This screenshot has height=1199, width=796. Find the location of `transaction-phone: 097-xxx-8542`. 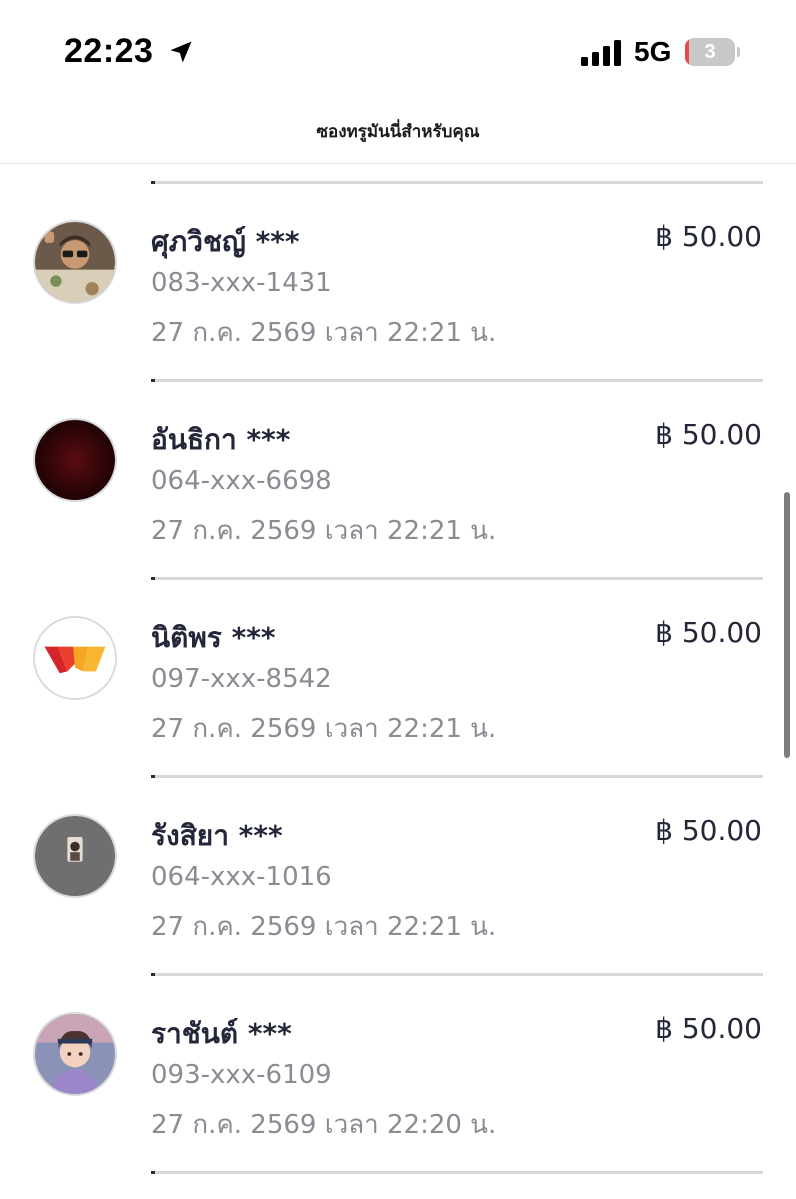

transaction-phone: 097-xxx-8542 is located at coordinates (241, 679).